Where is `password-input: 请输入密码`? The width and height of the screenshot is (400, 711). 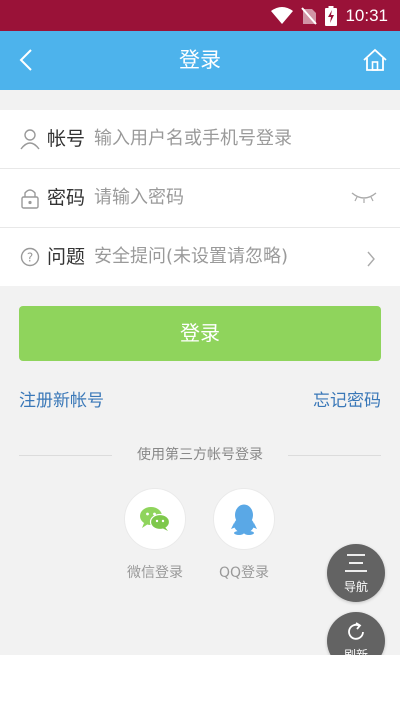 password-input: 请输入密码 is located at coordinates (139, 198).